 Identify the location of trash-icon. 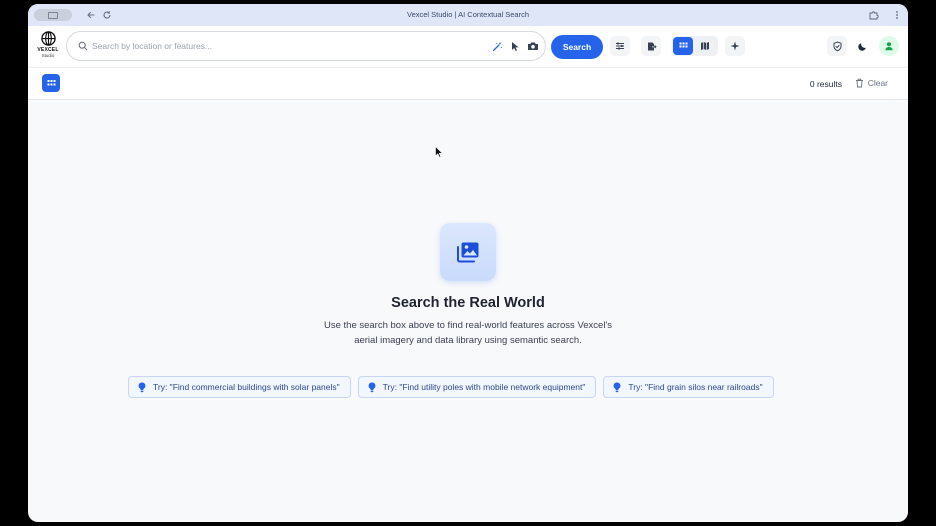
(859, 83).